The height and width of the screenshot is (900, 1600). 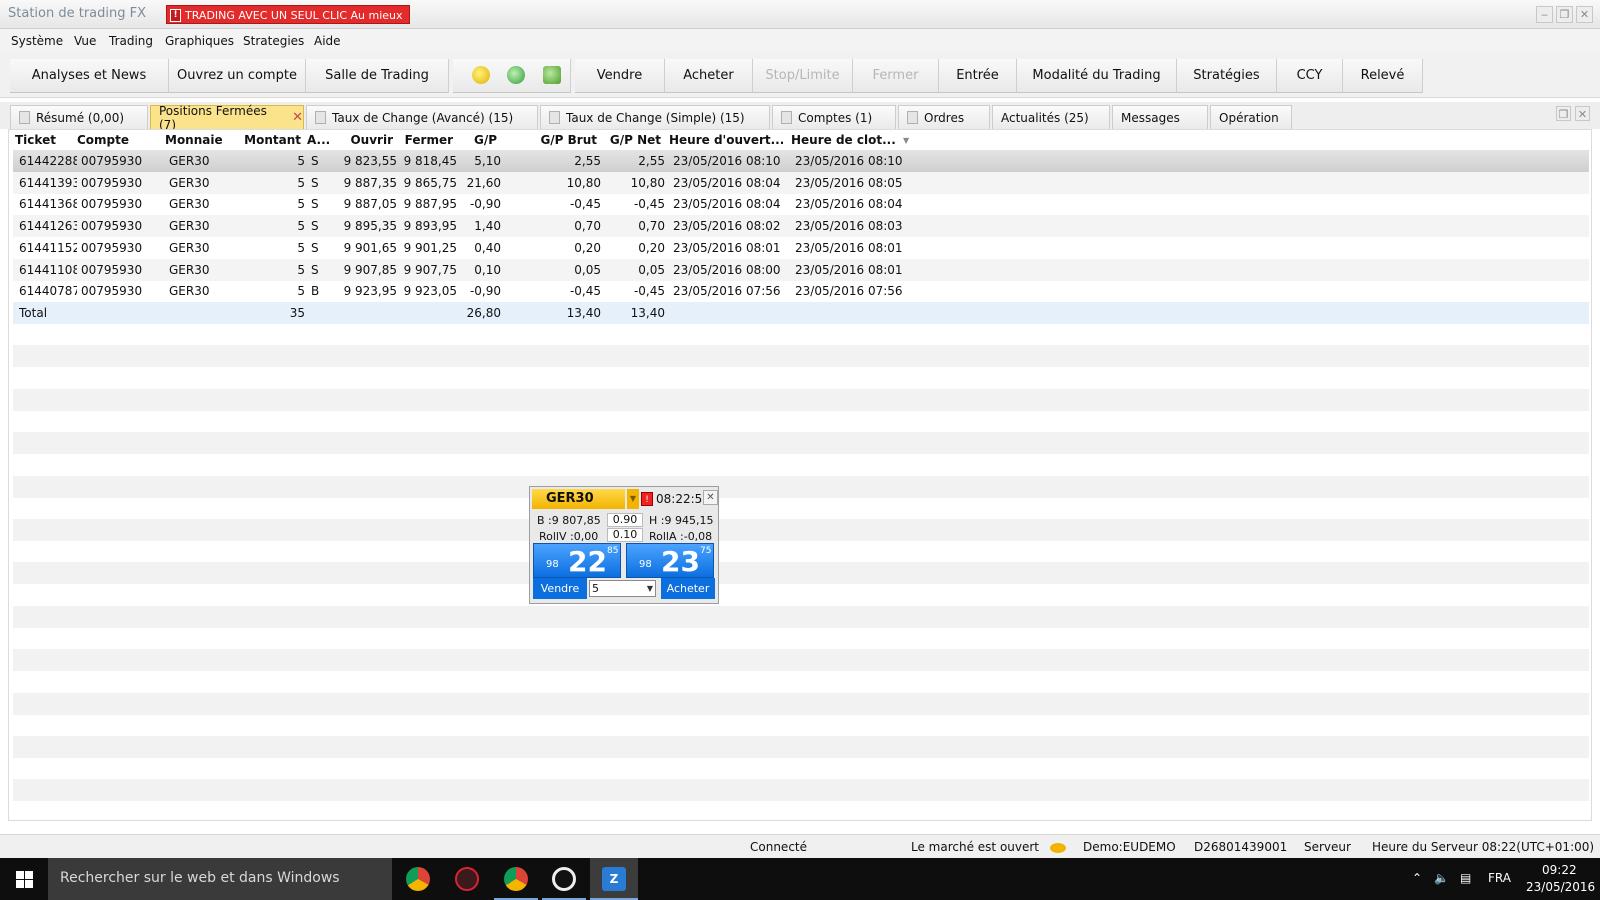 What do you see at coordinates (975, 847) in the screenshot?
I see `market-status: Le marché est ouvert` at bounding box center [975, 847].